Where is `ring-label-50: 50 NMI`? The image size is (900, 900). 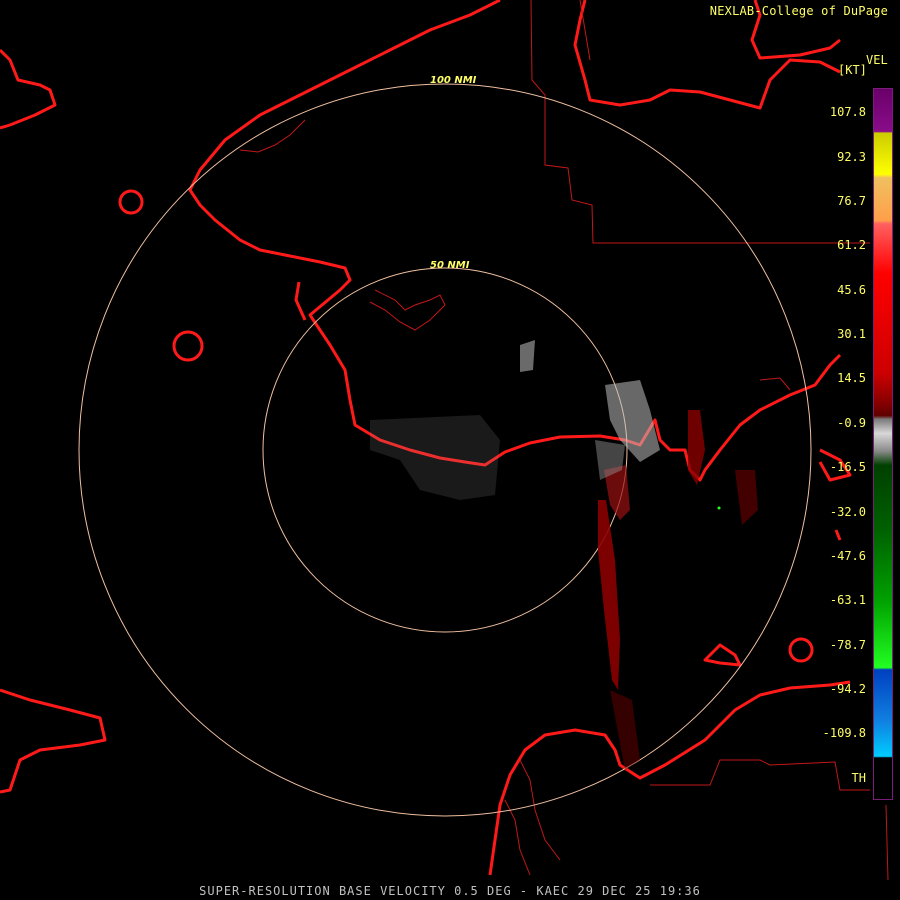 ring-label-50: 50 NMI is located at coordinates (450, 265).